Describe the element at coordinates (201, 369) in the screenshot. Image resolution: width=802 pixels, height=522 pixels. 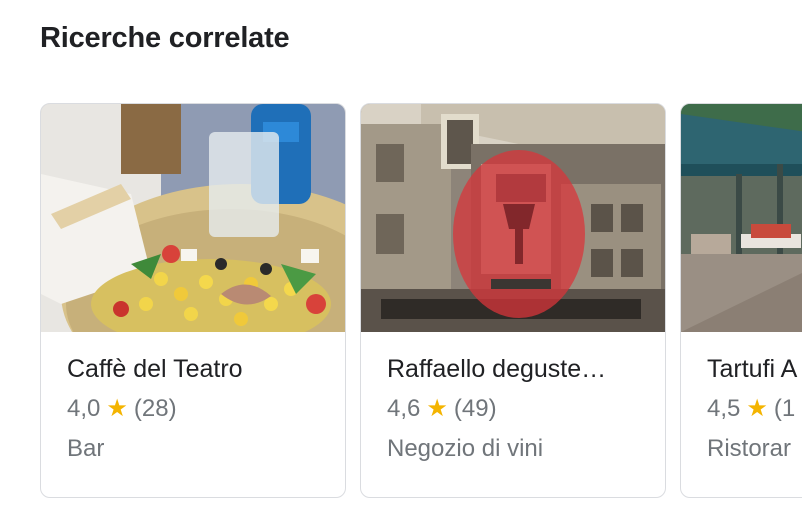
I see `place-name: Caffè del Teatro` at that location.